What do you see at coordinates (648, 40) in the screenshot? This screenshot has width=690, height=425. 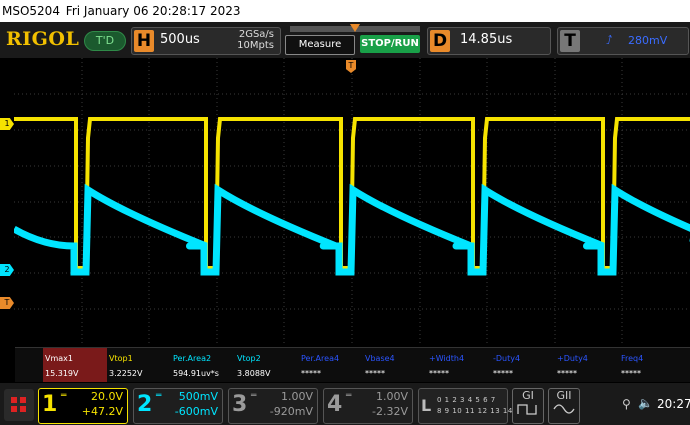 I see `trigger-level: 280mV` at bounding box center [648, 40].